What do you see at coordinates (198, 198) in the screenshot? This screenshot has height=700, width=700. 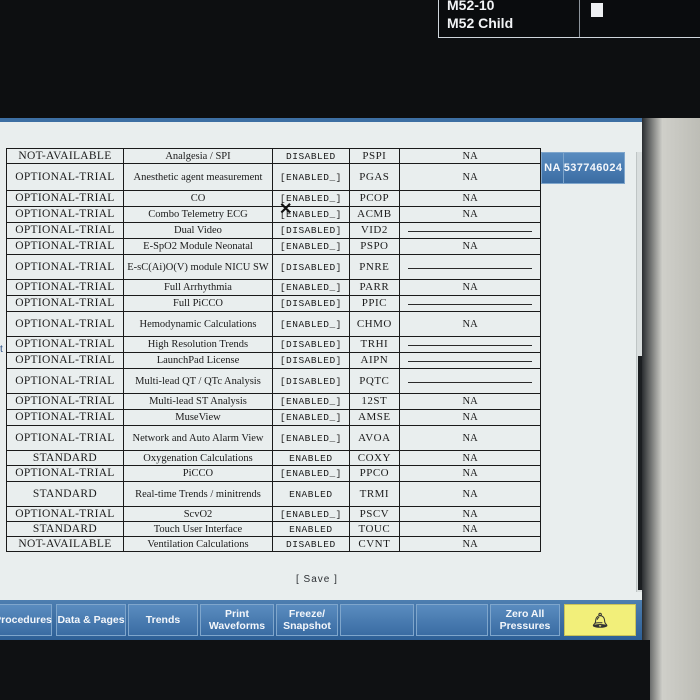 I see `feature-cell: CO` at bounding box center [198, 198].